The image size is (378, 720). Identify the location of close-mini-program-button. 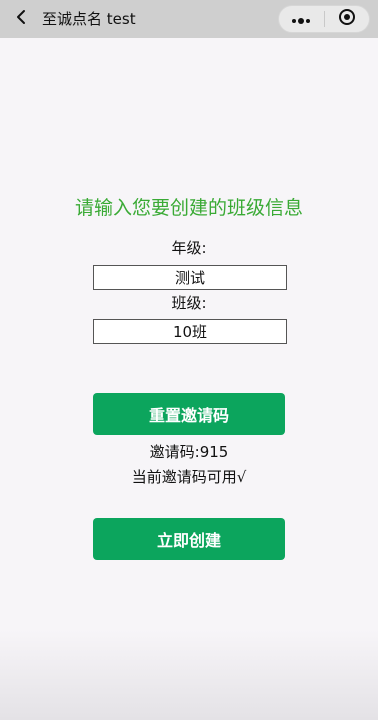
(346, 19).